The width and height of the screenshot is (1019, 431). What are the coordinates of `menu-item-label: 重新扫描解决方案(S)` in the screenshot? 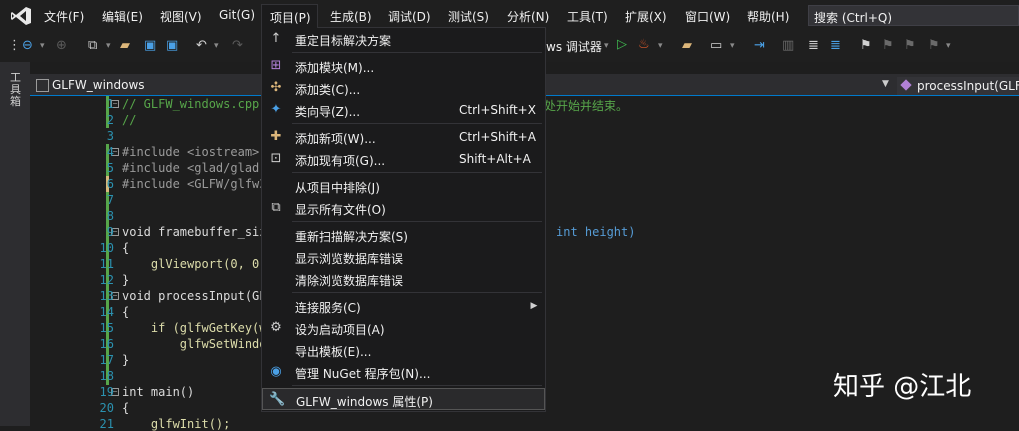 It's located at (351, 237).